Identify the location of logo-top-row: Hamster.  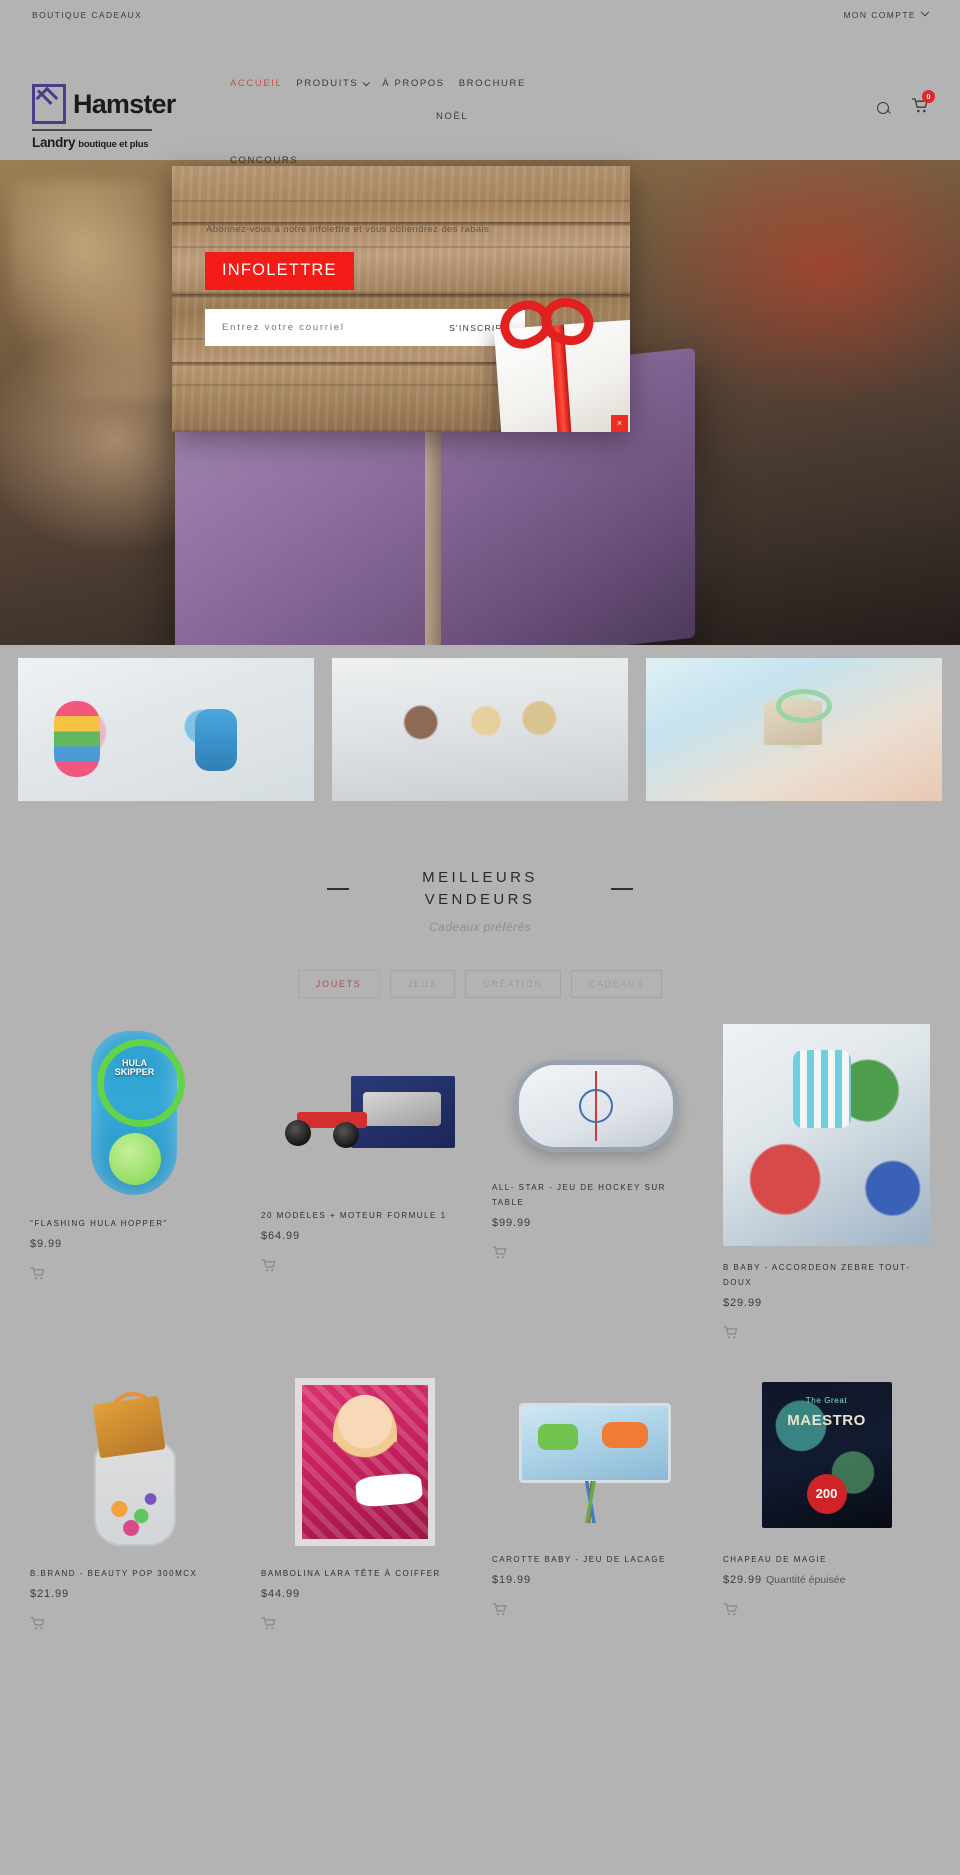
(112, 104).